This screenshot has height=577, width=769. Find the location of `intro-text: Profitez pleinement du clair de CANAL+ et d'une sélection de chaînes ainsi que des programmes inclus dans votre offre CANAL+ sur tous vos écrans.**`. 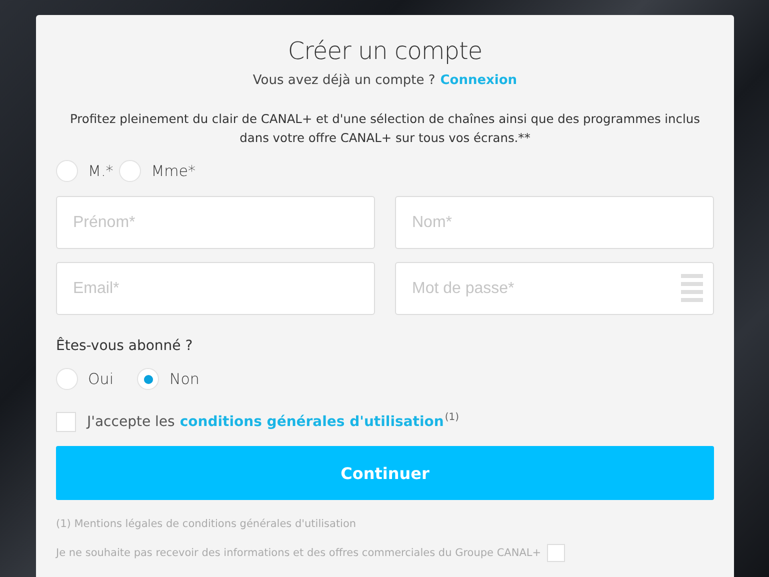

intro-text: Profitez pleinement du clair de CANAL+ et d'une sélection de chaînes ainsi que des programmes inclus dans votre offre CANAL+ sur tous vos écrans.** is located at coordinates (385, 129).